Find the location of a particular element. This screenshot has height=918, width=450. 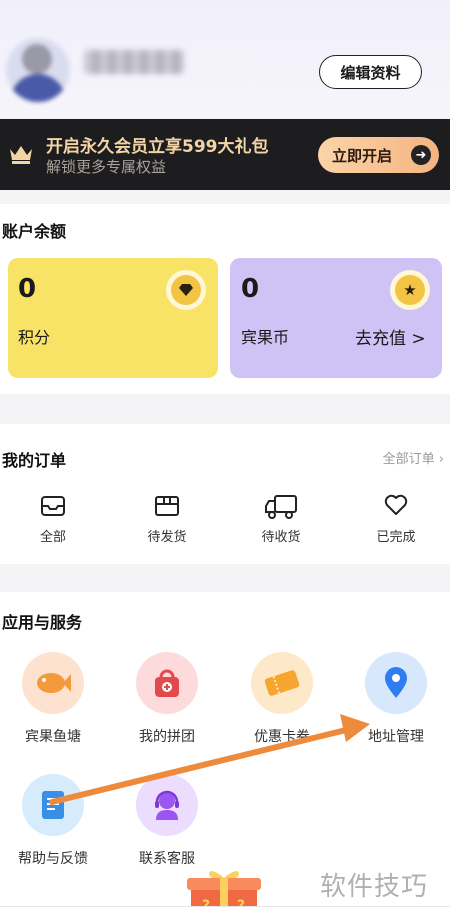

fish-icon is located at coordinates (53, 683).